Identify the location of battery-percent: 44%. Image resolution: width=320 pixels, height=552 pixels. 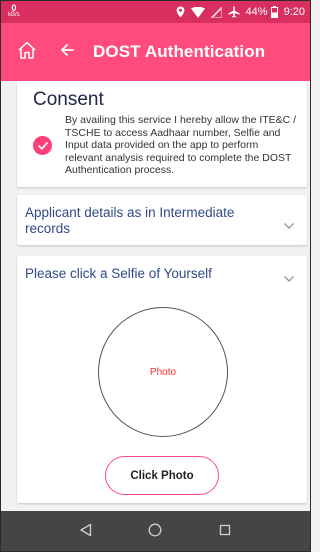
(256, 12).